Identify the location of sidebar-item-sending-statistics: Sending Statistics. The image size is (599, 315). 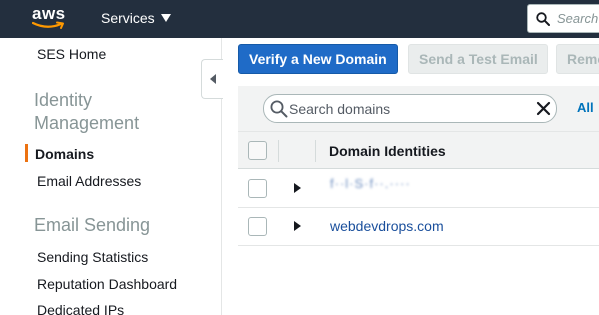
(92, 257).